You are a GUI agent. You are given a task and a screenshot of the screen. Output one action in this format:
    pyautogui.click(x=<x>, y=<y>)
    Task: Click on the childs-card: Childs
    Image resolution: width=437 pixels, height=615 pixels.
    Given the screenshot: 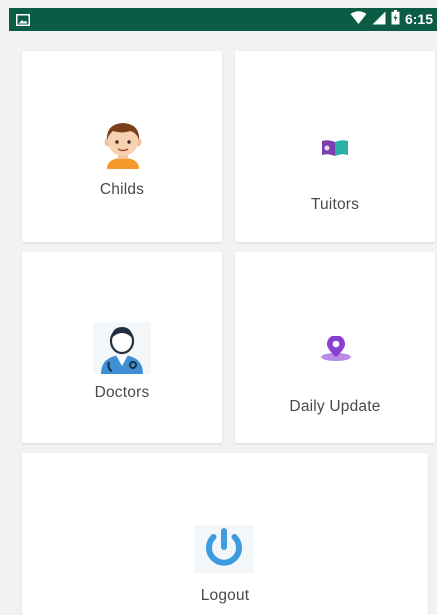 What is the action you would take?
    pyautogui.click(x=122, y=146)
    